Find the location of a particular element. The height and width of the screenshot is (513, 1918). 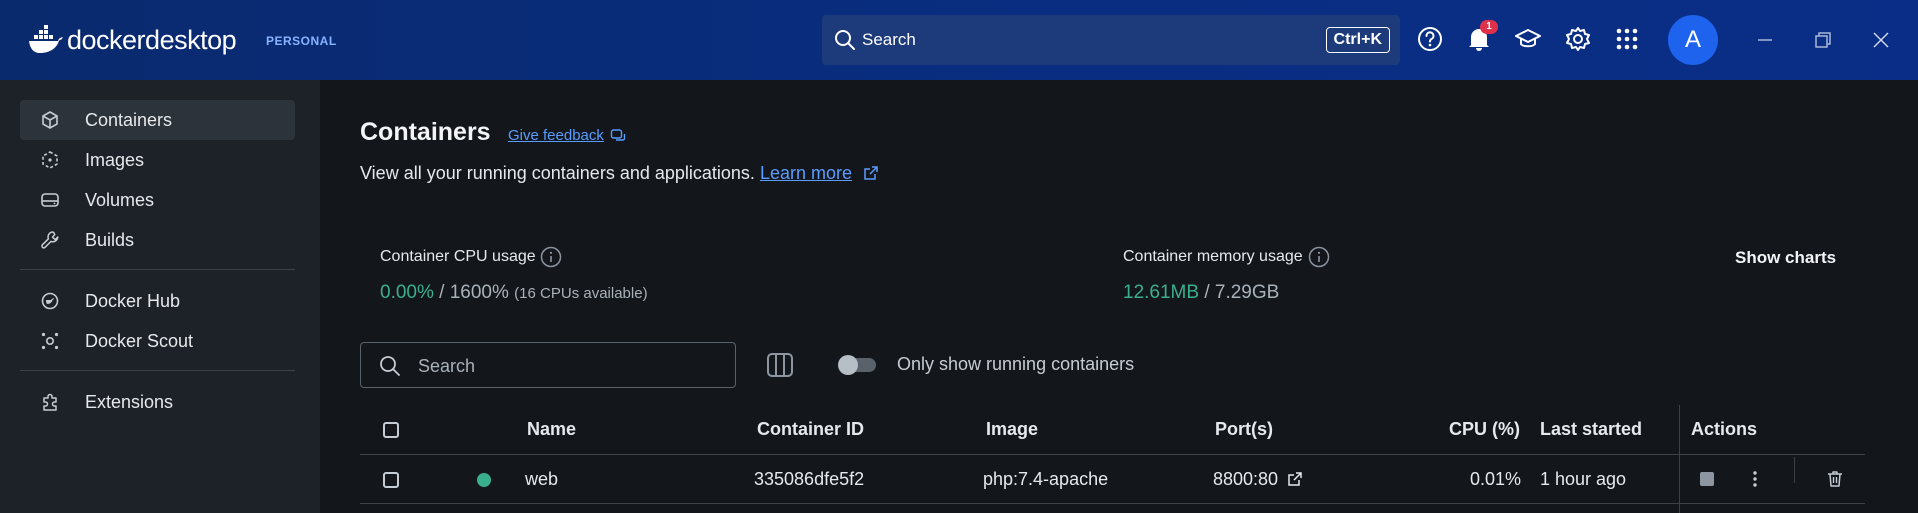

trash-icon is located at coordinates (1835, 479).